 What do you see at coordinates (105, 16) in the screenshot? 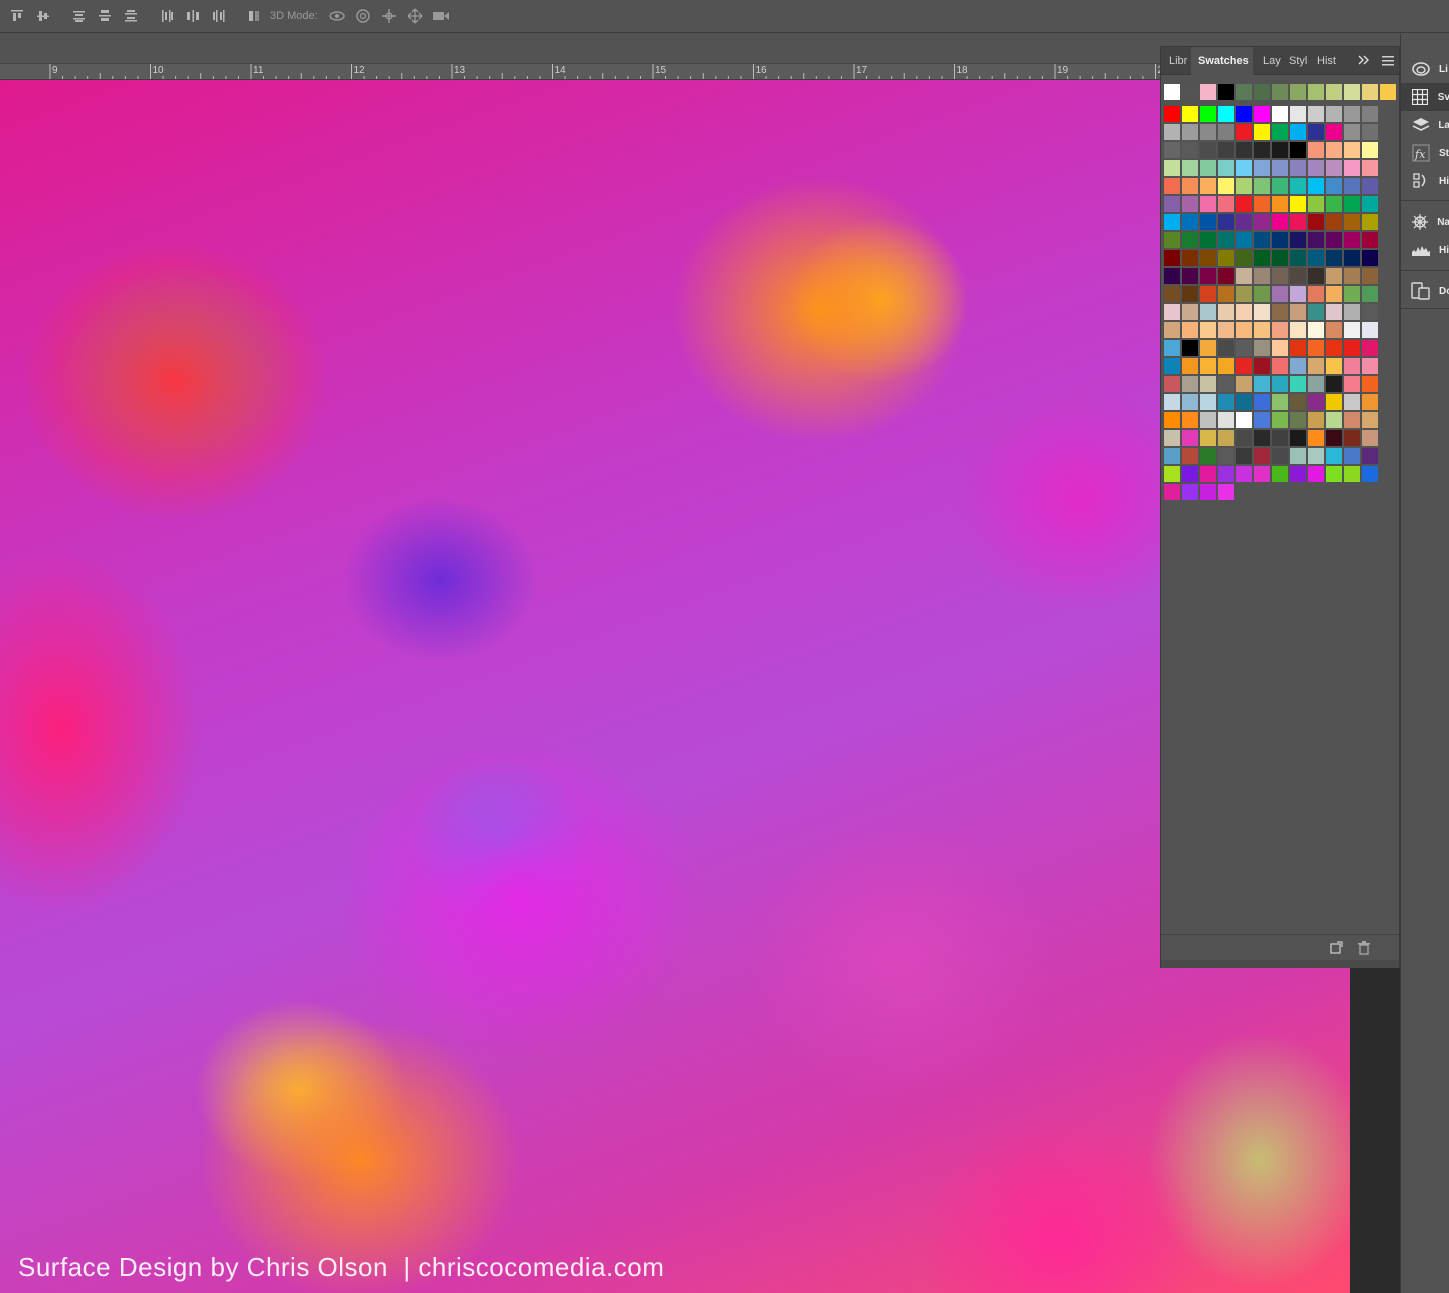
I see `distribute-vertical-centers-icon` at bounding box center [105, 16].